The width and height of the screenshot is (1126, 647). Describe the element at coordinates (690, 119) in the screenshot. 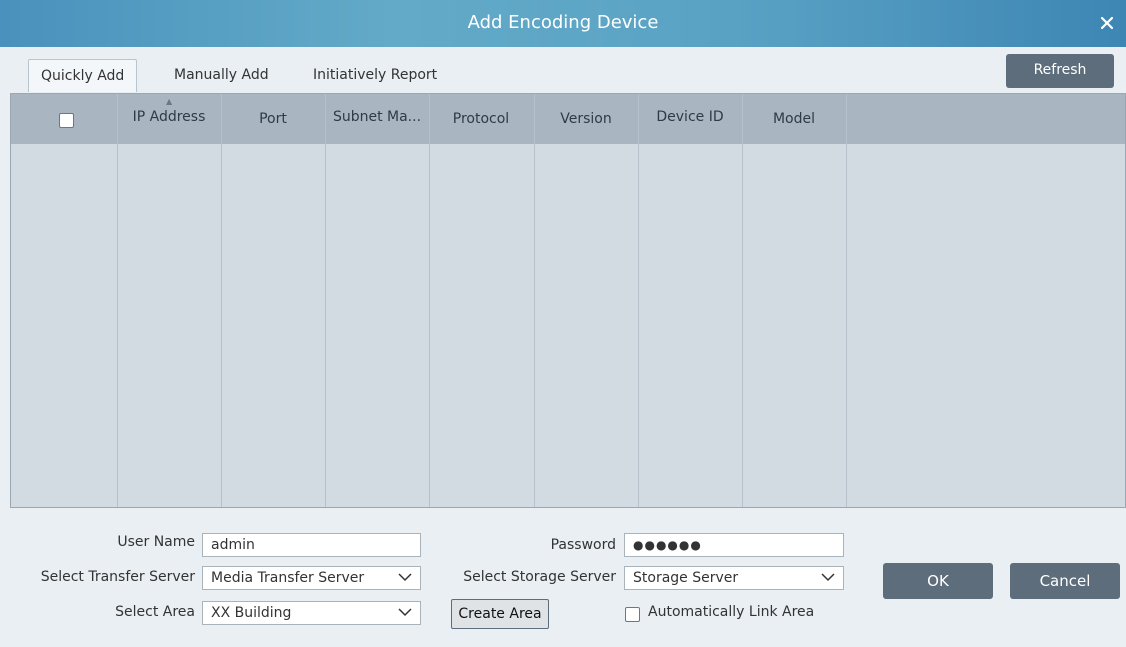

I see `column-header-device-id: Device ID` at that location.